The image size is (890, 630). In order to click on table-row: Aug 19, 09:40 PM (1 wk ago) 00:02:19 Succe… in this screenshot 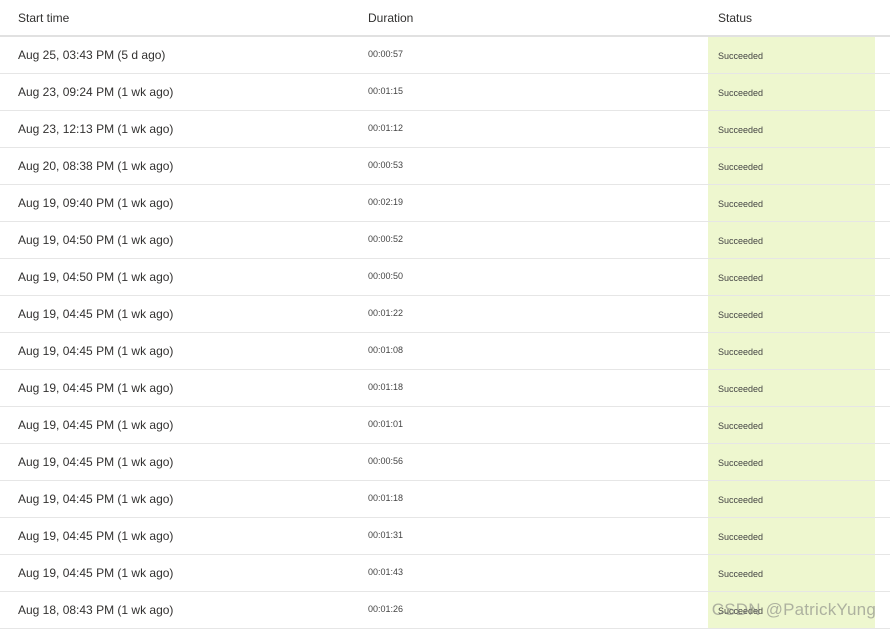, I will do `click(445, 203)`.